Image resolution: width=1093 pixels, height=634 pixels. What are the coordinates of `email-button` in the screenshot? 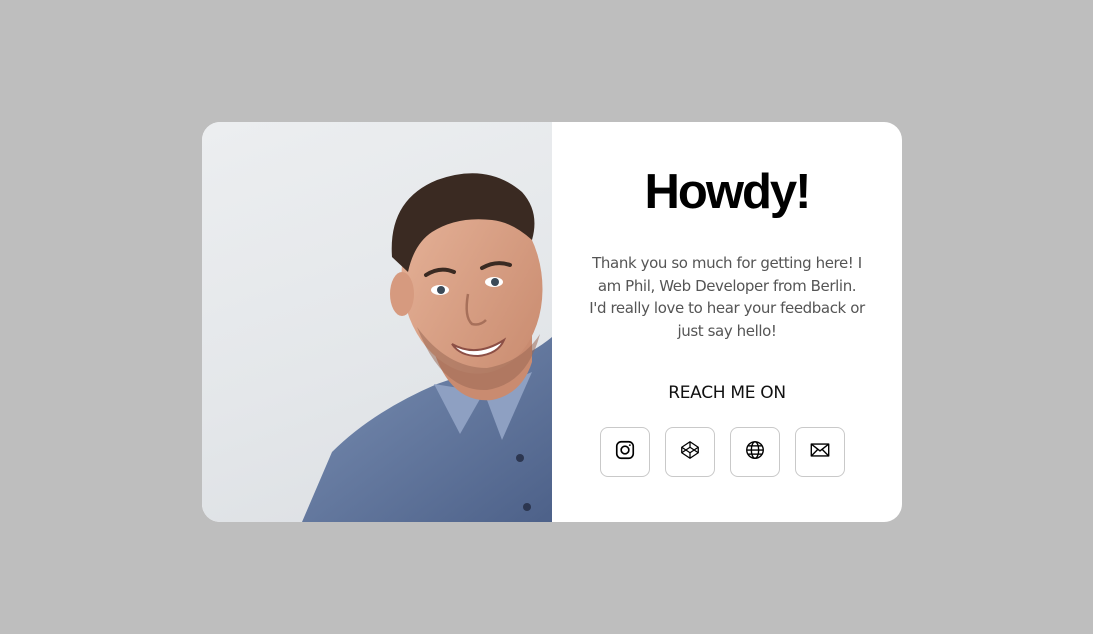 It's located at (820, 452).